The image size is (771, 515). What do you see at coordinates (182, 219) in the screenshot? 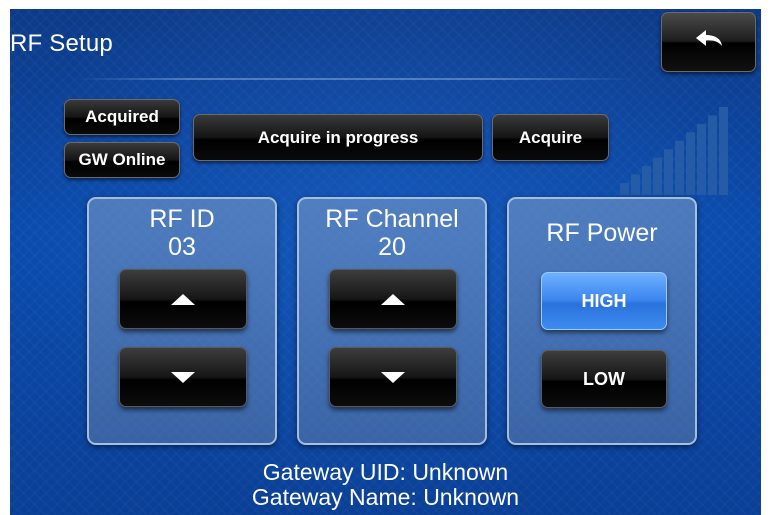
I see `rf-id-label: RF ID` at bounding box center [182, 219].